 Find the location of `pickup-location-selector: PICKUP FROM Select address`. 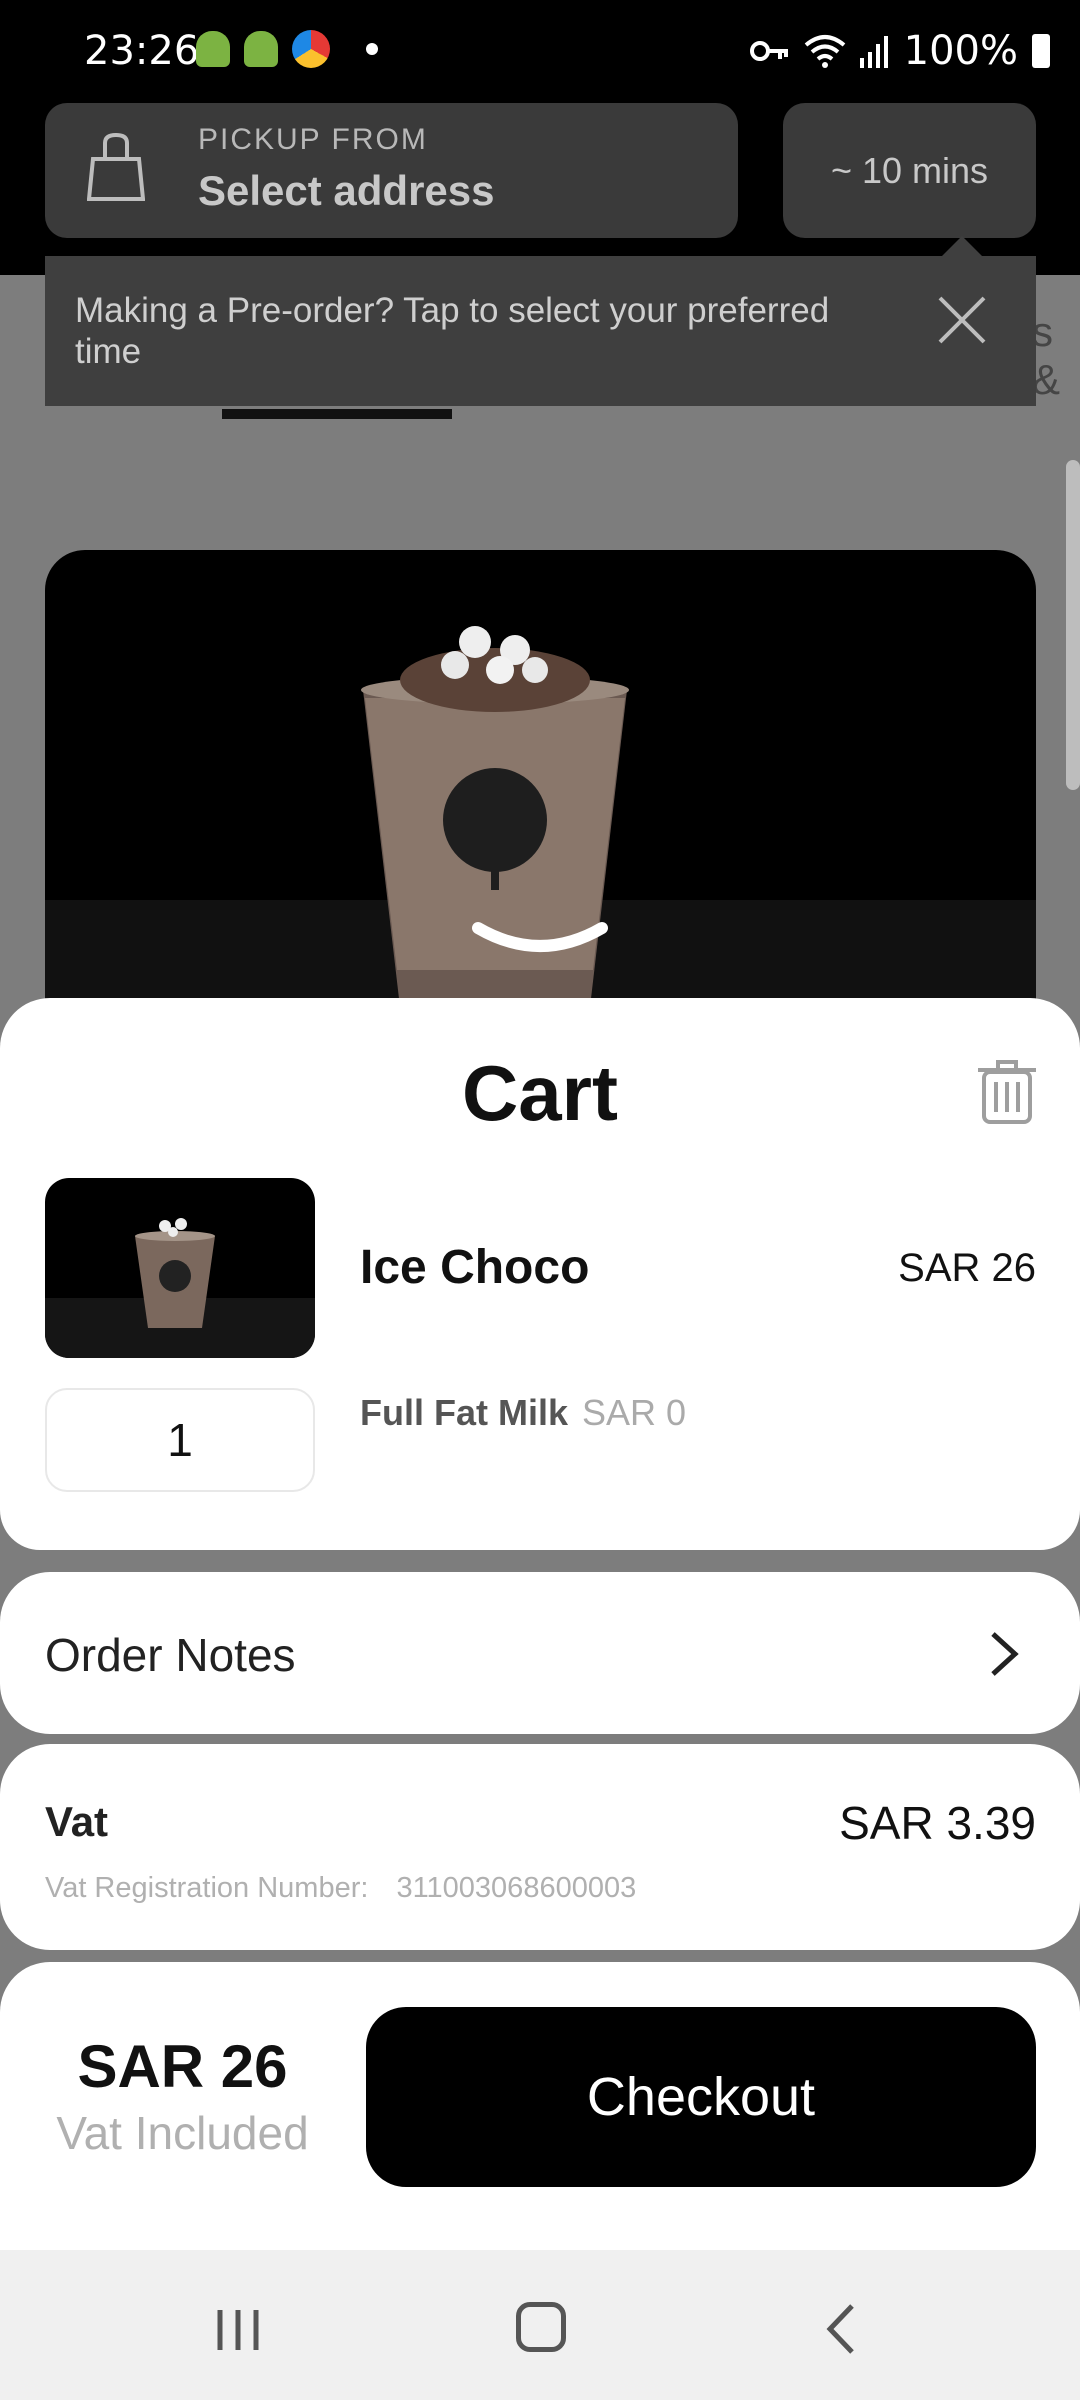

pickup-location-selector: PICKUP FROM Select address is located at coordinates (391, 170).